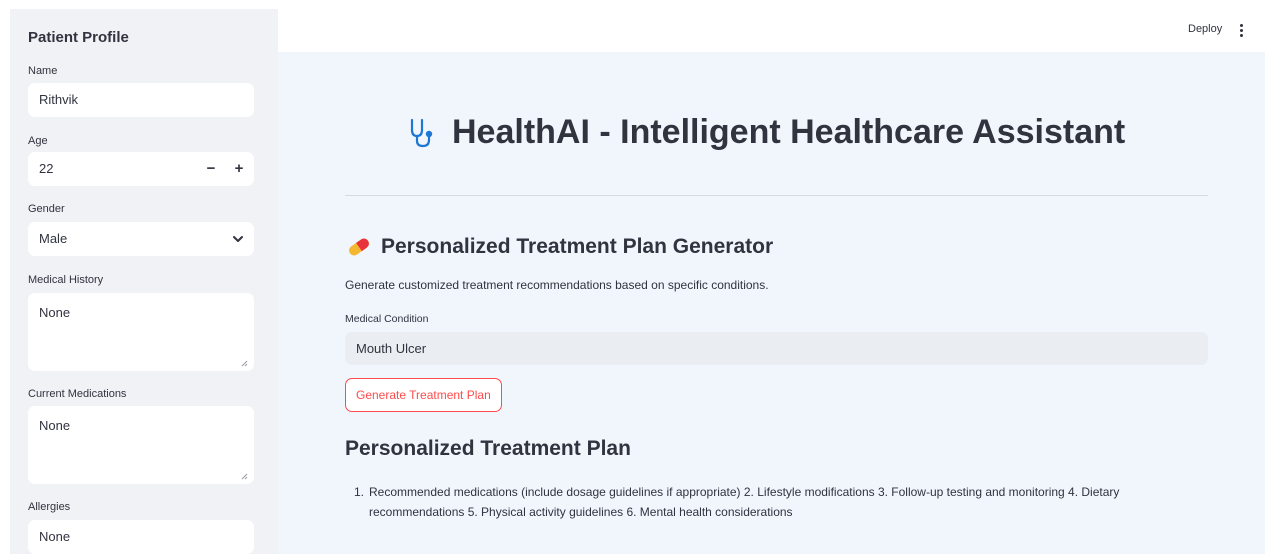 This screenshot has width=1265, height=554. Describe the element at coordinates (55, 312) in the screenshot. I see `medical-history-value: None` at that location.